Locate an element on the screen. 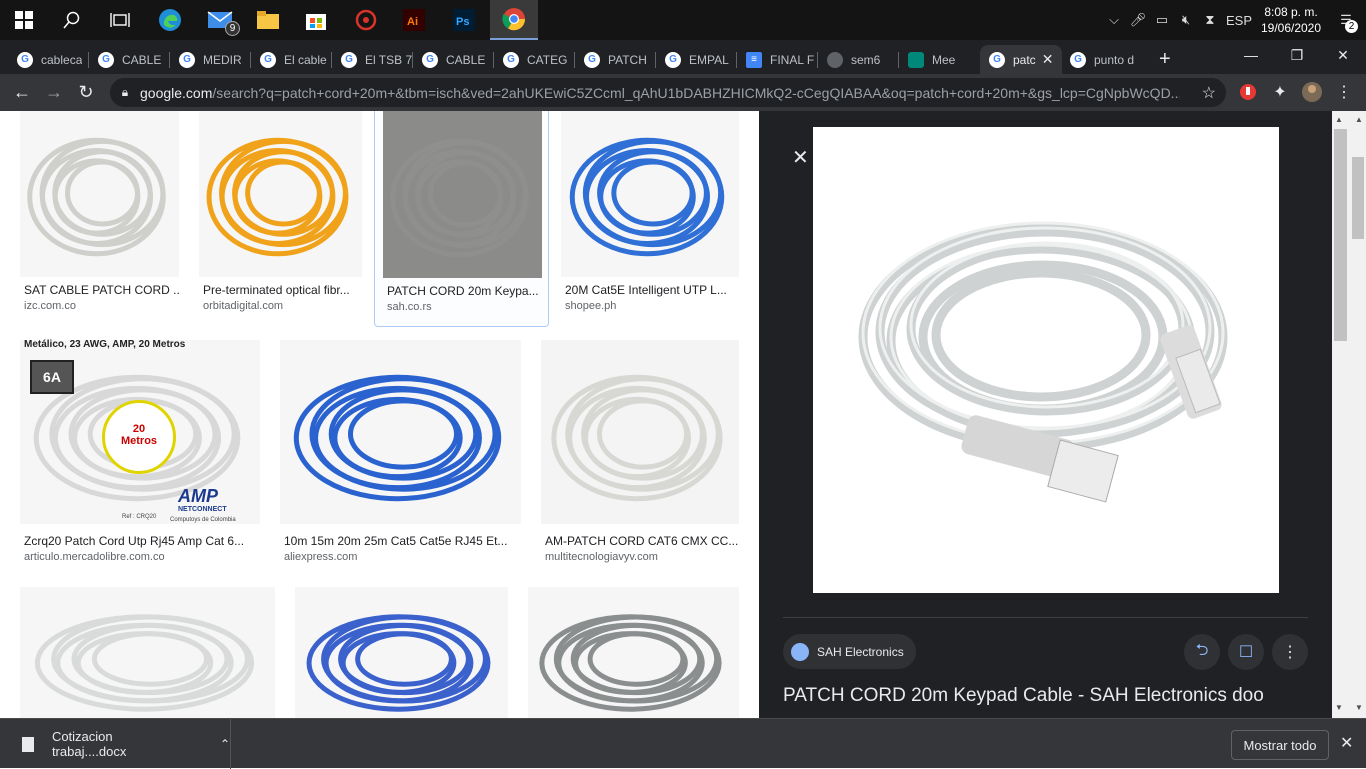 The width and height of the screenshot is (1366, 769). illustrator-app: Ai is located at coordinates (414, 20).